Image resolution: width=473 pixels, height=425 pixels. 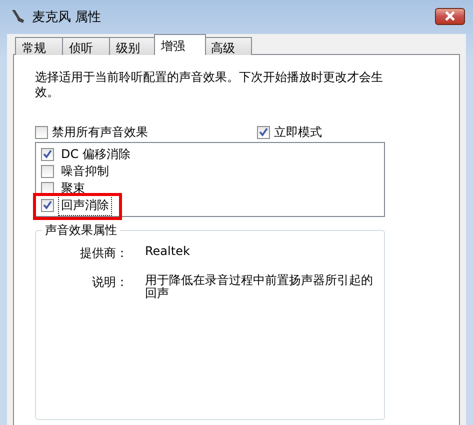 I want to click on group-title: 声音效果属性, so click(x=81, y=230).